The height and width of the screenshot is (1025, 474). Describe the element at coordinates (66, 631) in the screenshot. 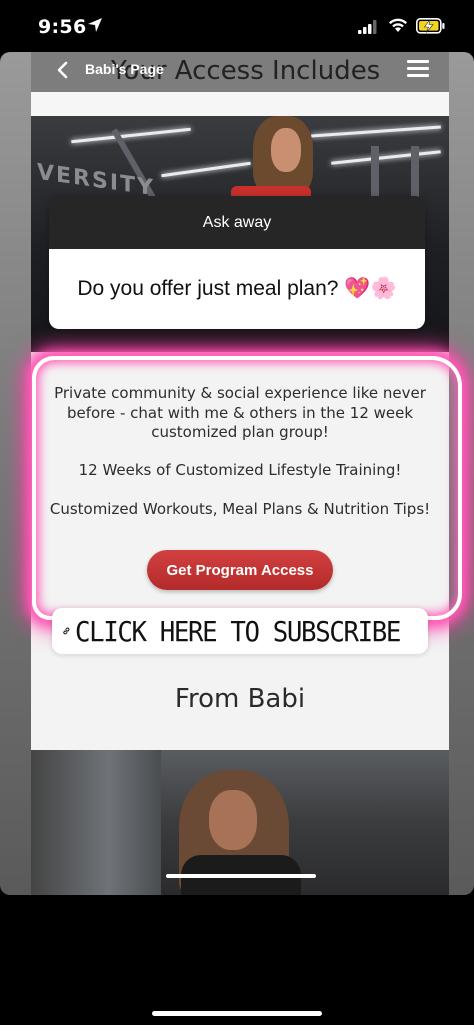

I see `link-chain-icon` at that location.